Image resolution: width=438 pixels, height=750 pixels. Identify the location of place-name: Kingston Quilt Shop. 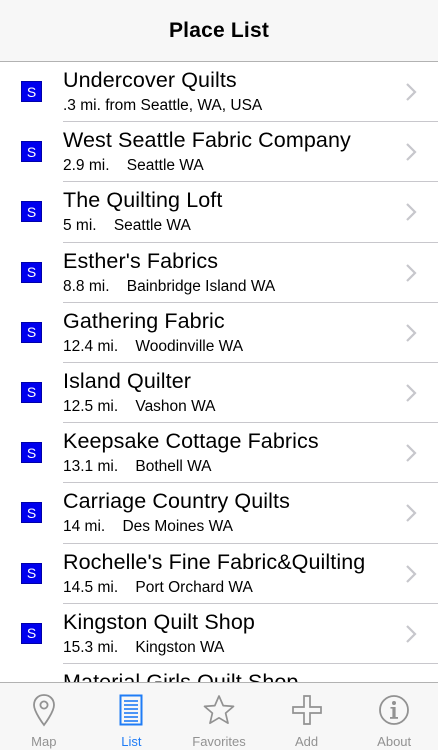
(159, 621).